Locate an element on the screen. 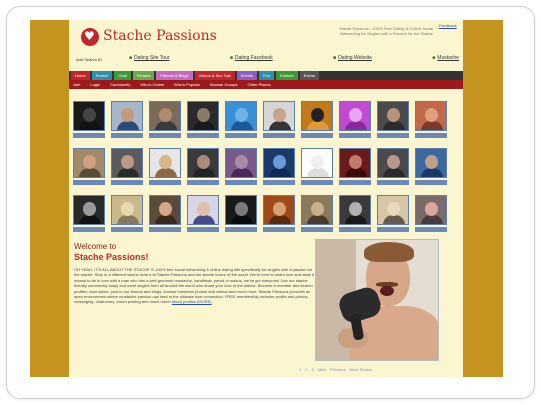 This screenshot has height=405, width=541. nav-tab: Extras is located at coordinates (309, 75).